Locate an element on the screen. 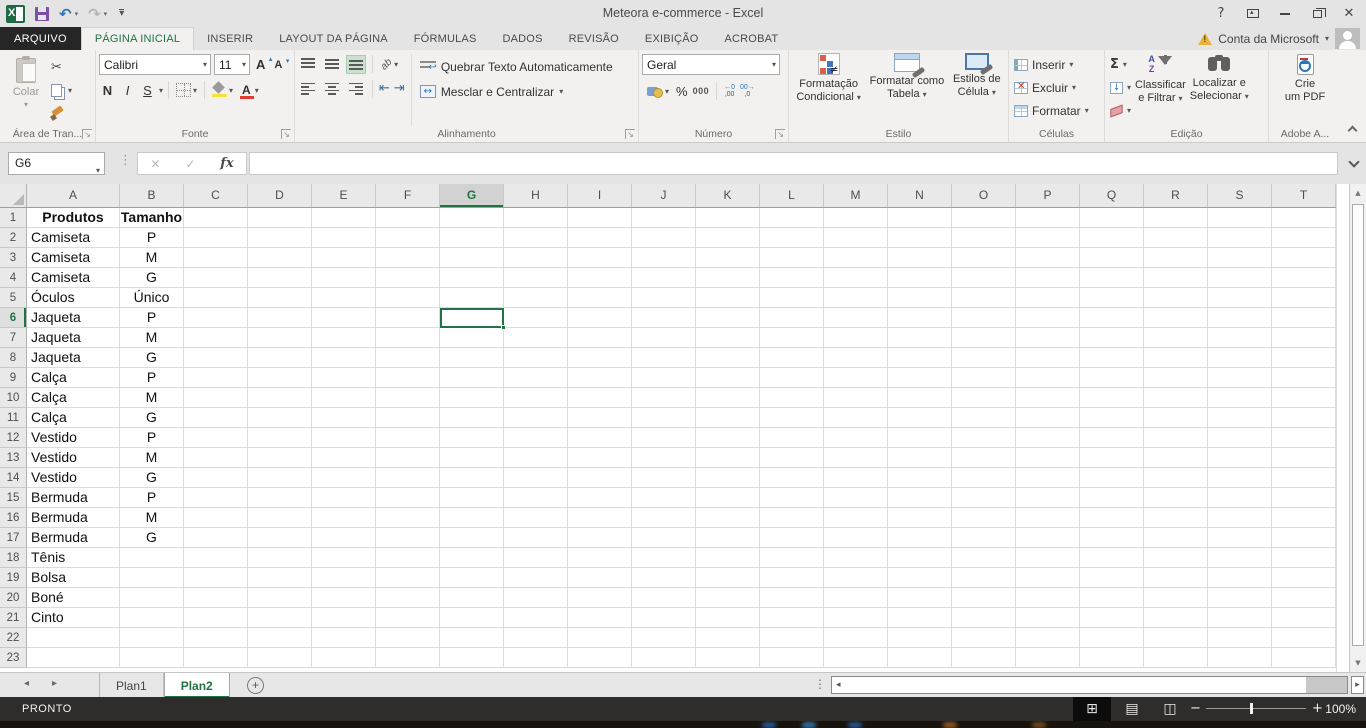  cell-Q18 is located at coordinates (1112, 558).